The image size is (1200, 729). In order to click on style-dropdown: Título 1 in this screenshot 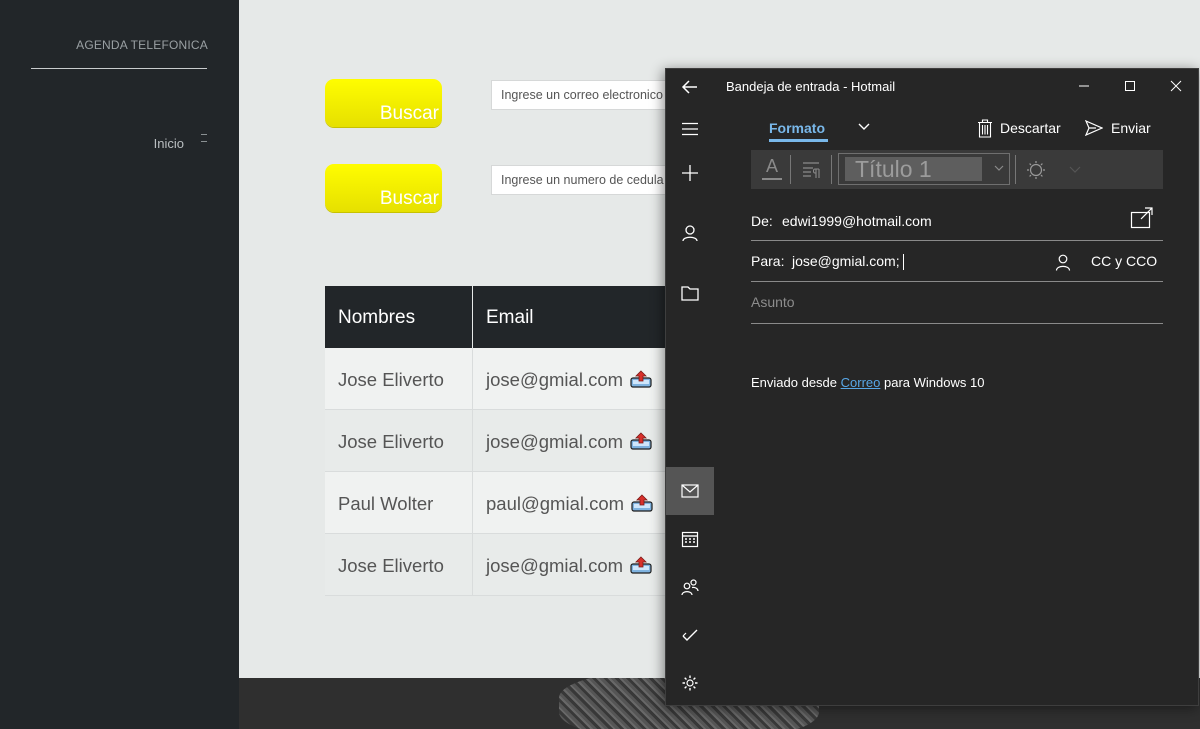, I will do `click(924, 169)`.